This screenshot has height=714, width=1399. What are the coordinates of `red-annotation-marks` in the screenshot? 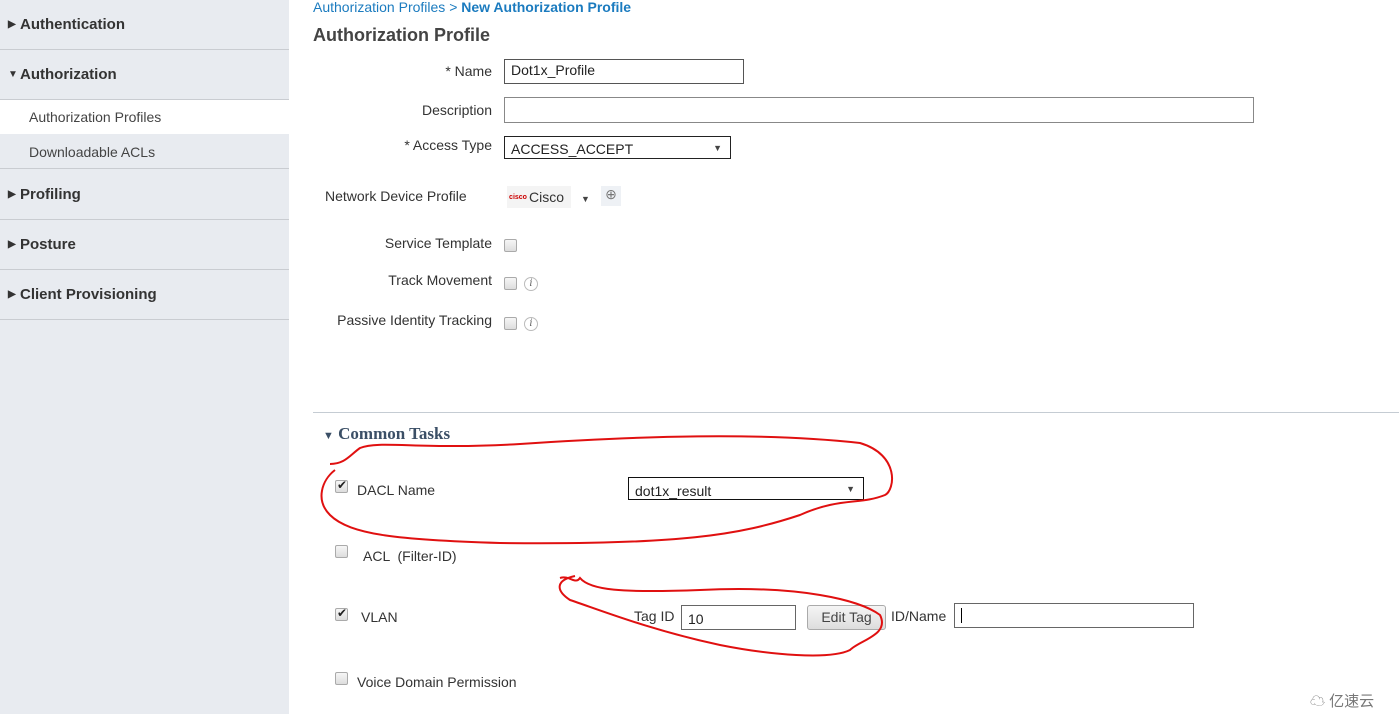 It's located at (607, 546).